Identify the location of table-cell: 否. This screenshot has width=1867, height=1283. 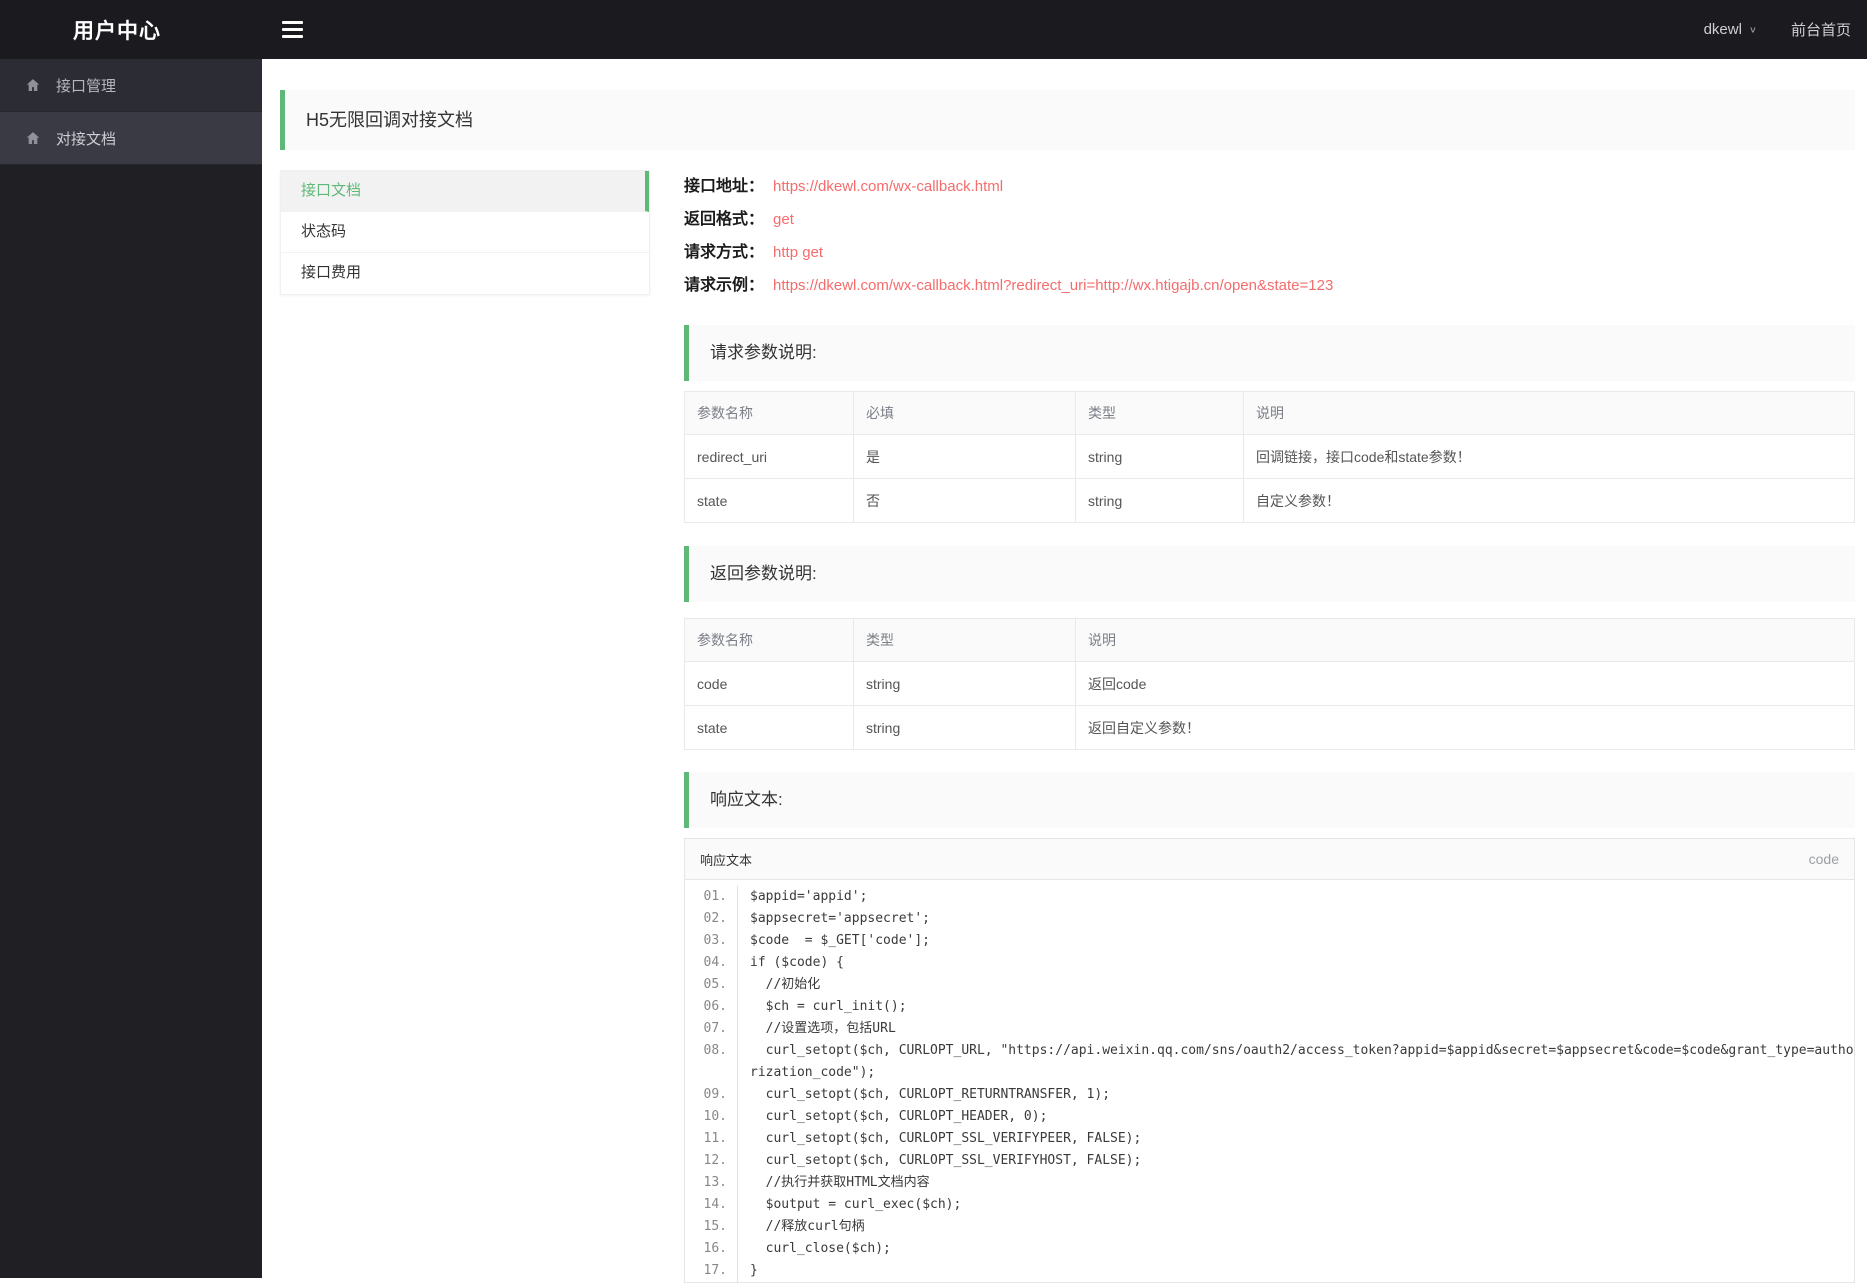
(965, 501).